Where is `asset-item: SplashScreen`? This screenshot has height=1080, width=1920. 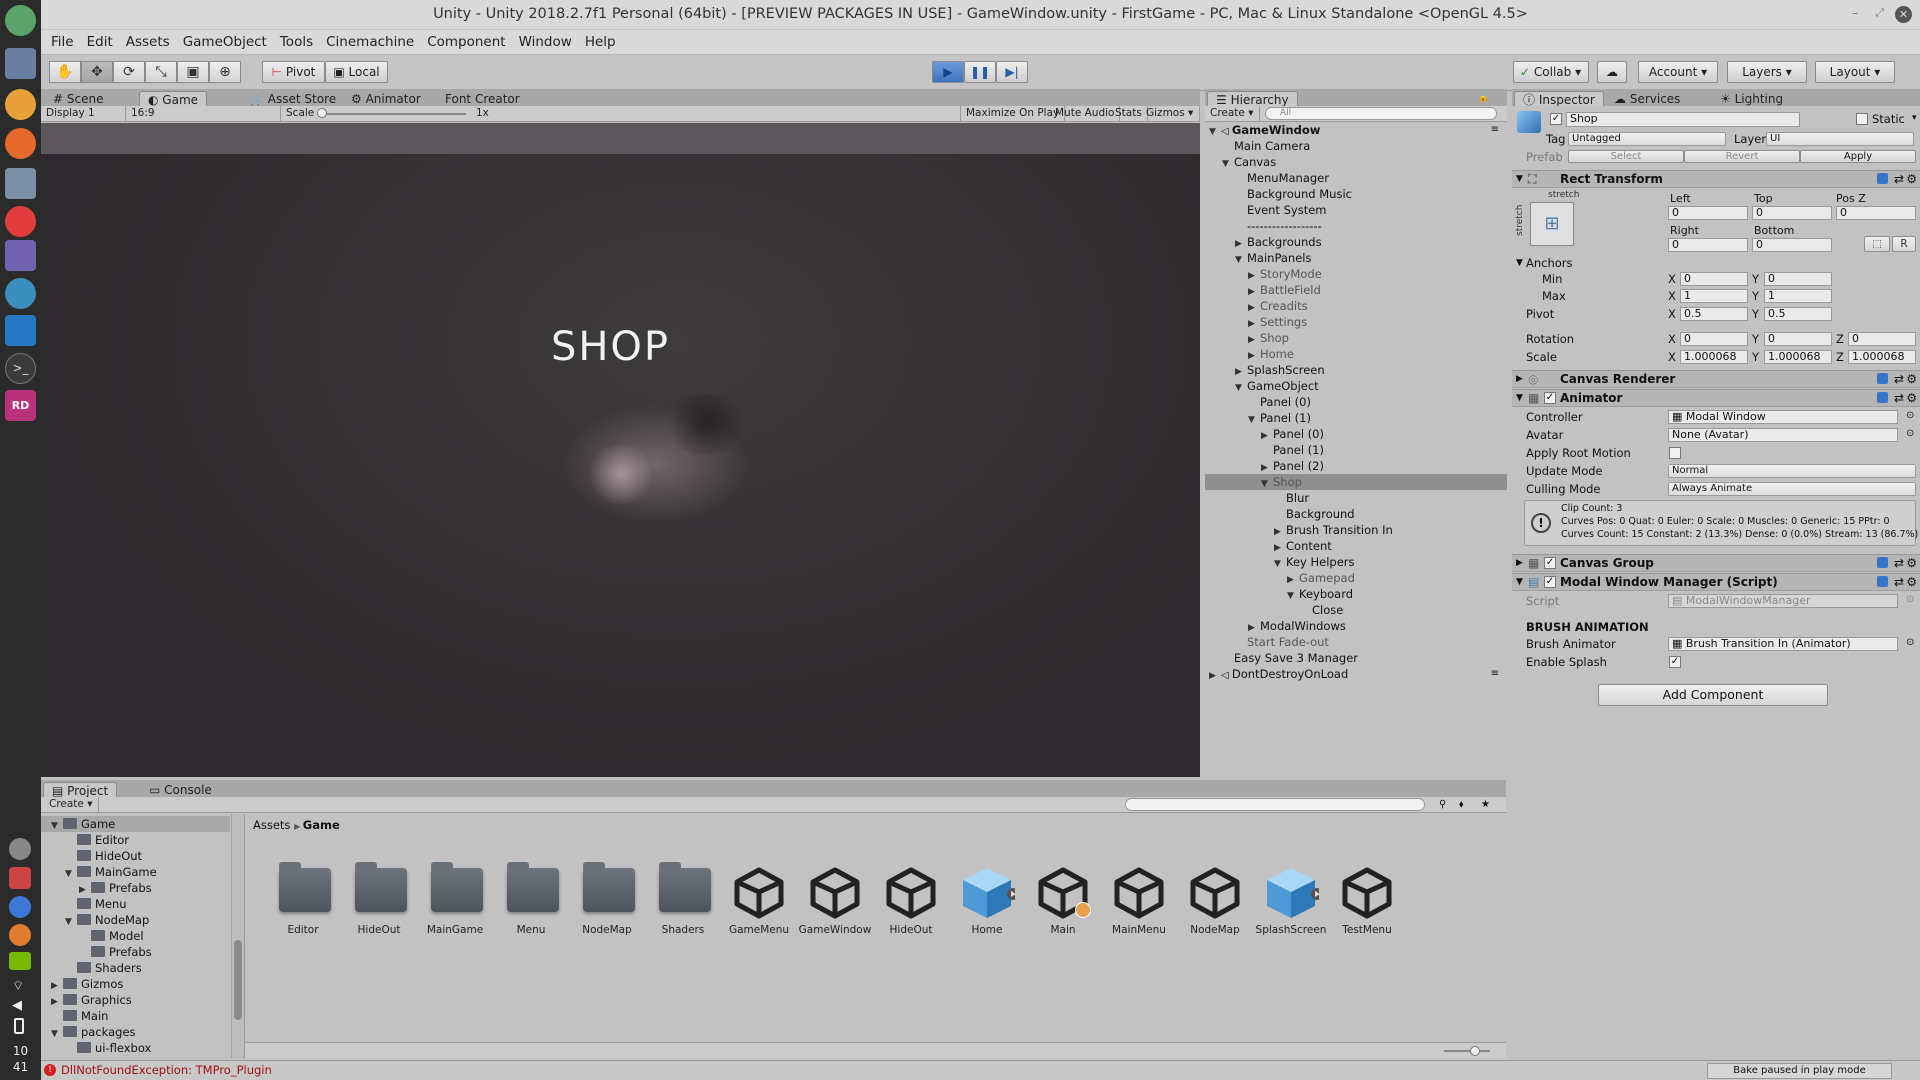
asset-item: SplashScreen is located at coordinates (1291, 900).